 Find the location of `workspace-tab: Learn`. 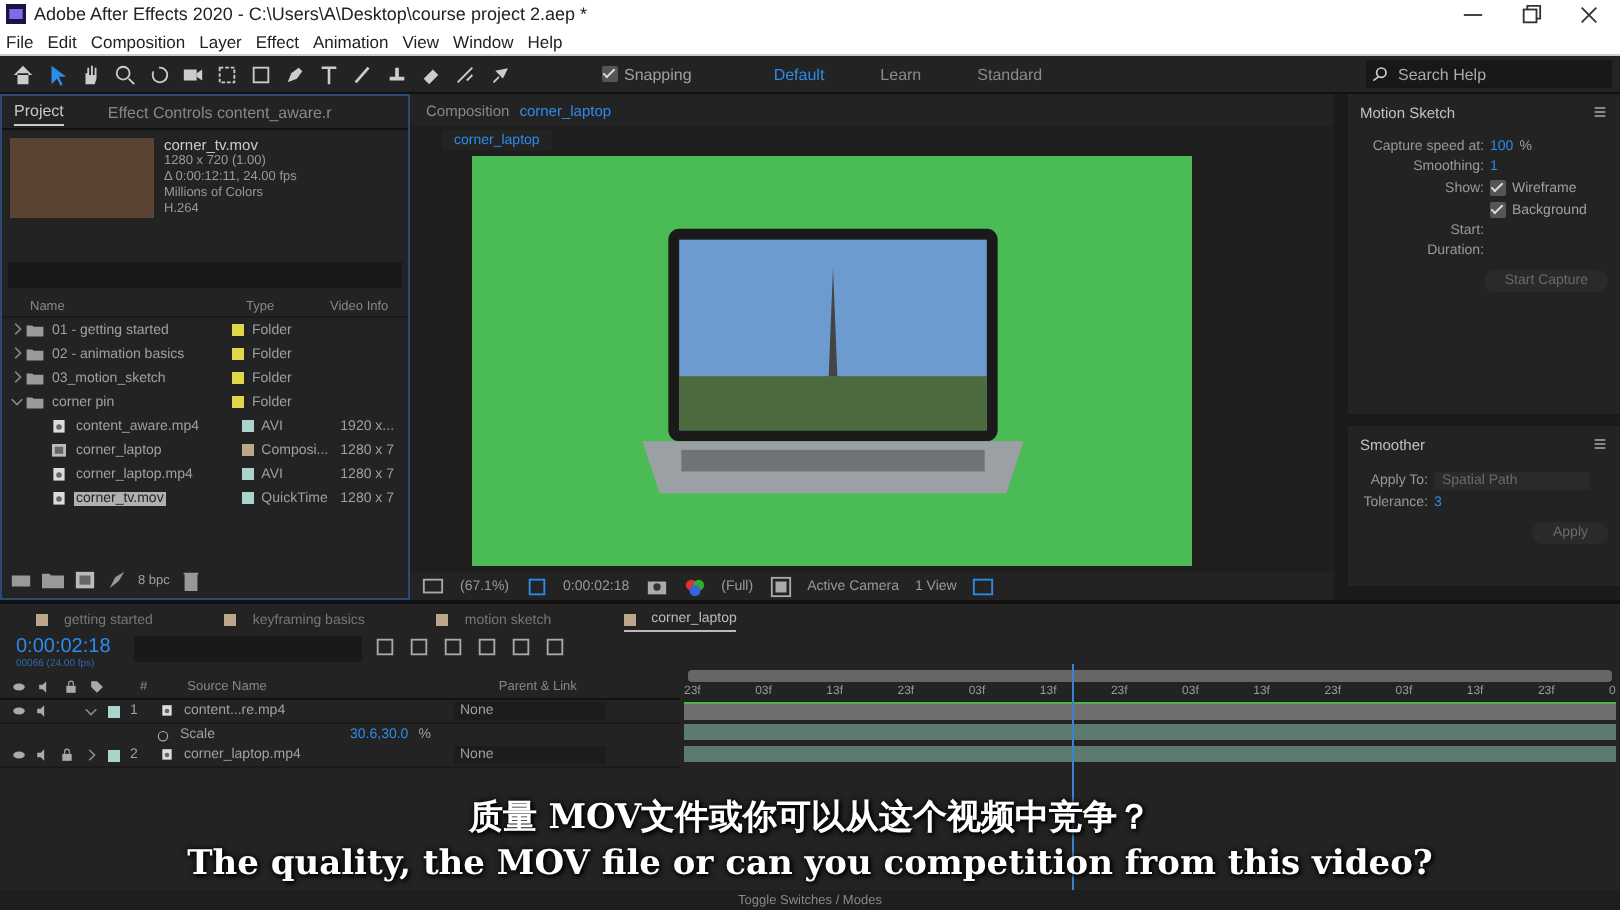

workspace-tab: Learn is located at coordinates (901, 74).